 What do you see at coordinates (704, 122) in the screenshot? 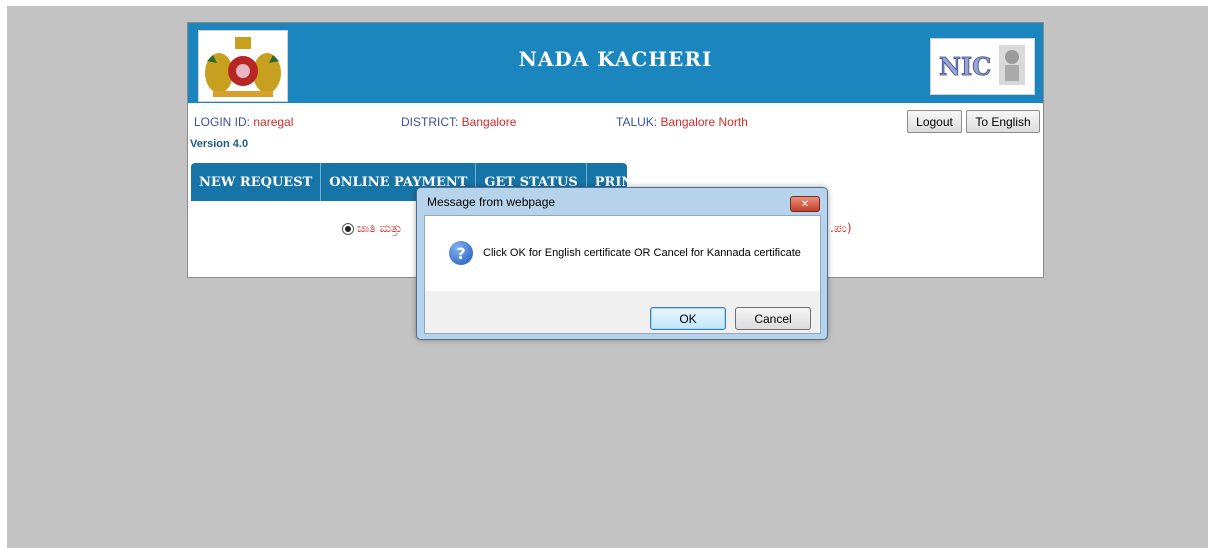
I see `taluk-value: Bangalore North` at bounding box center [704, 122].